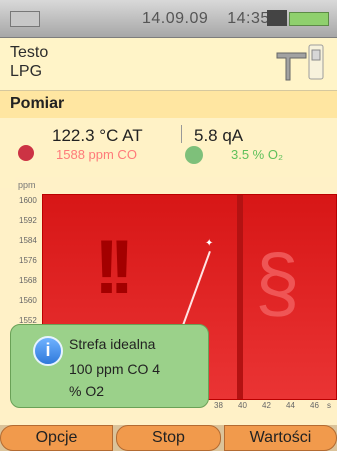 The height and width of the screenshot is (451, 337). I want to click on y-tick: 1568, so click(28, 280).